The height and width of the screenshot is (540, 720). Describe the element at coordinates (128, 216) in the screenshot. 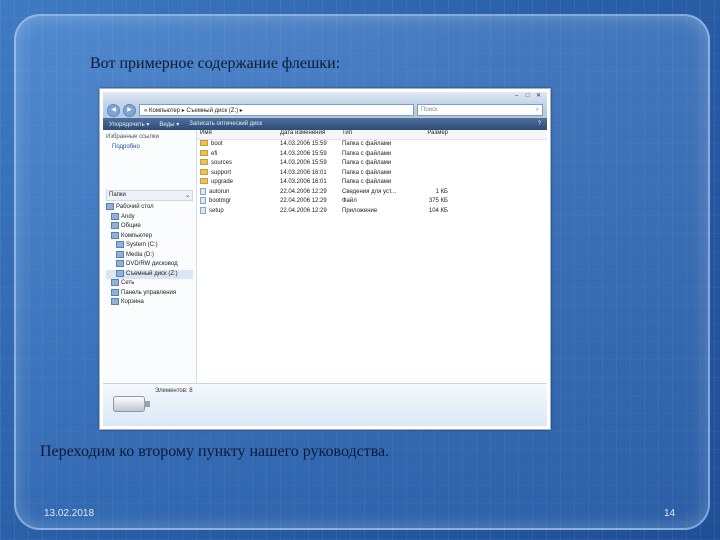

I see `tree-item-label: Andy` at that location.